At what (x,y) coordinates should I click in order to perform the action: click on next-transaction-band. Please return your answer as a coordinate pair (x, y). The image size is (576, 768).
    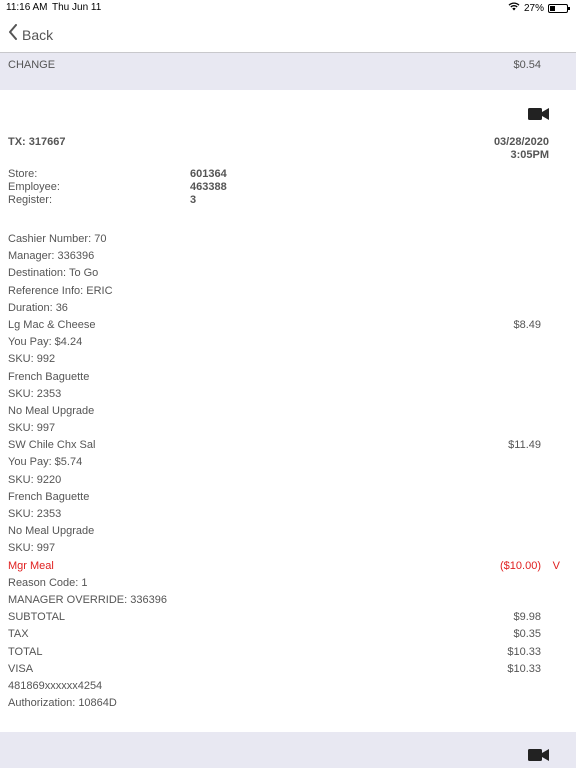
    Looking at the image, I should click on (288, 750).